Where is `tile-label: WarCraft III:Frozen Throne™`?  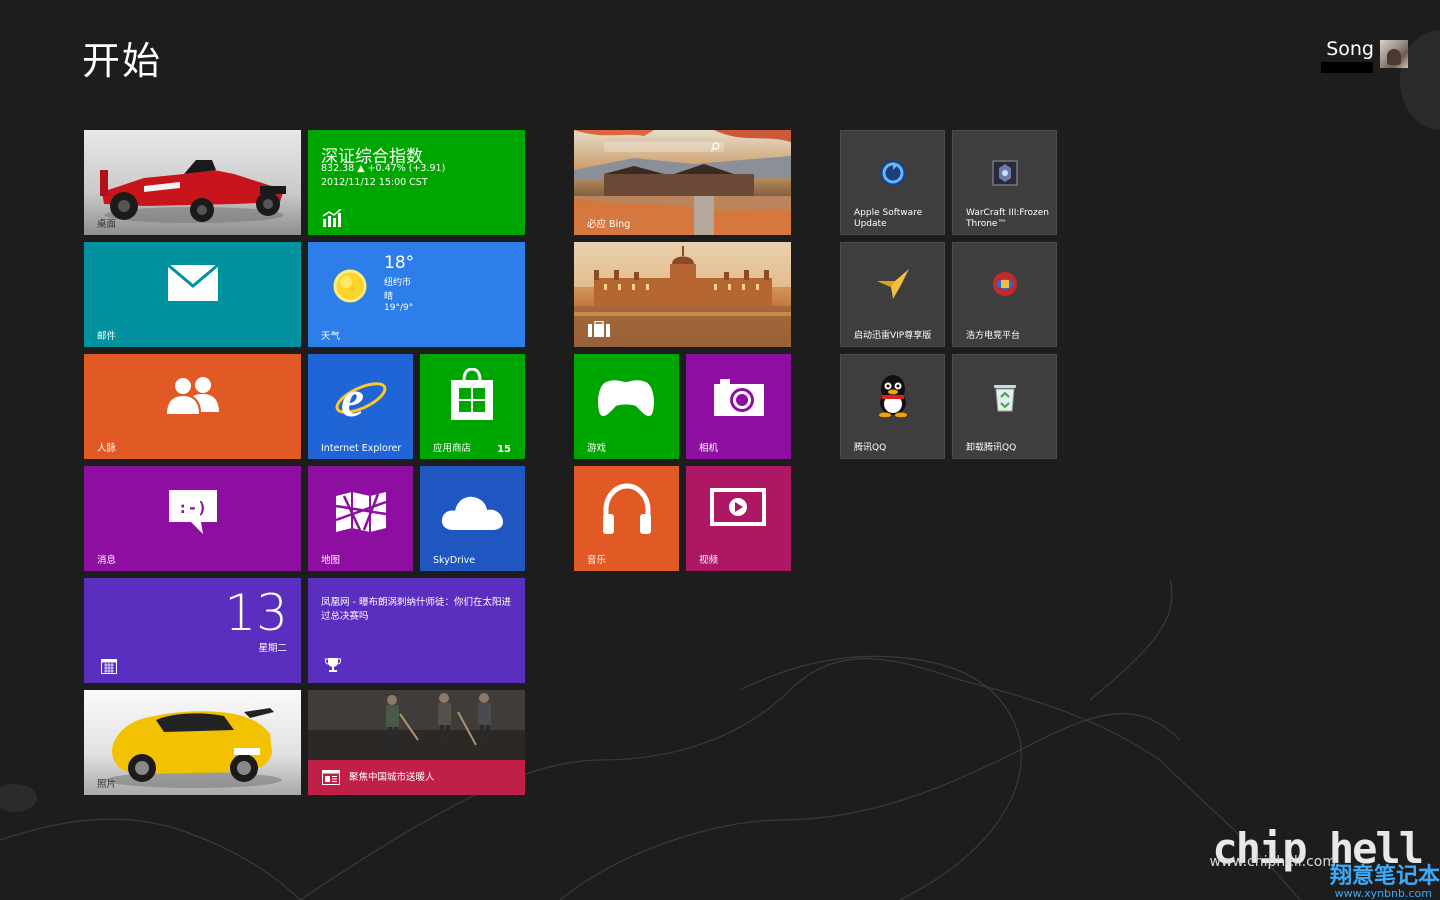 tile-label: WarCraft III:Frozen Throne™ is located at coordinates (1007, 218).